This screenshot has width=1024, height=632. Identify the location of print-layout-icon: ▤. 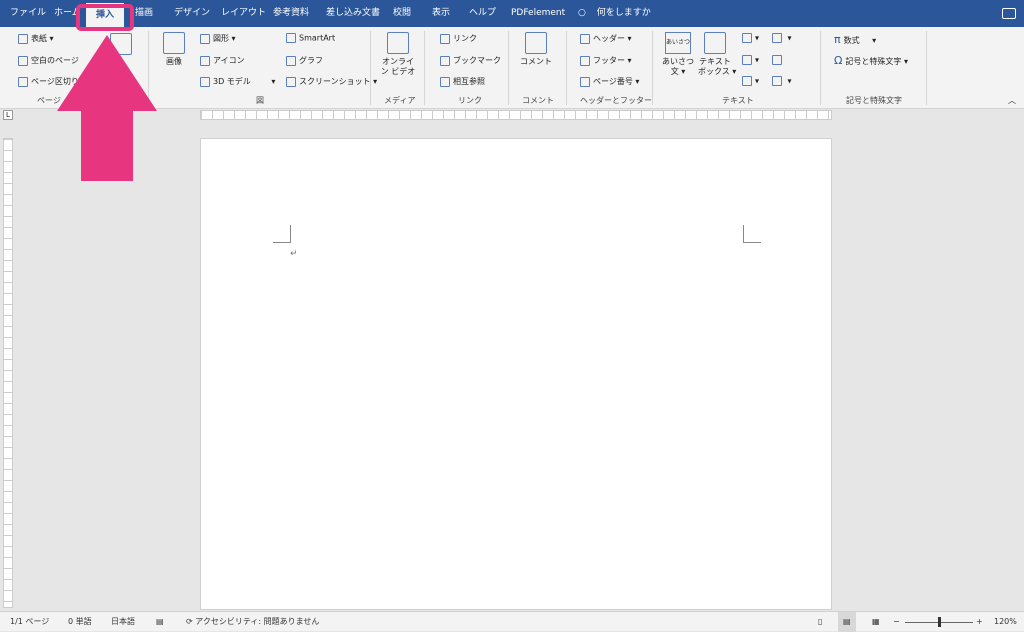
(847, 622).